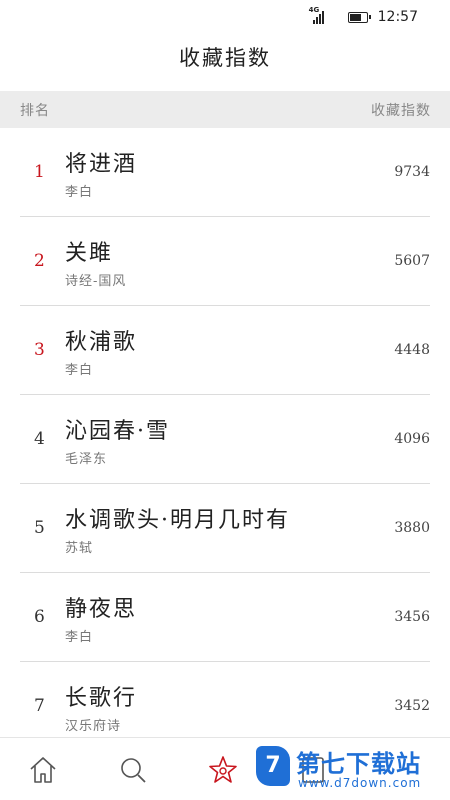 The width and height of the screenshot is (450, 800). What do you see at coordinates (101, 342) in the screenshot?
I see `poem-title: 秋浦歌` at bounding box center [101, 342].